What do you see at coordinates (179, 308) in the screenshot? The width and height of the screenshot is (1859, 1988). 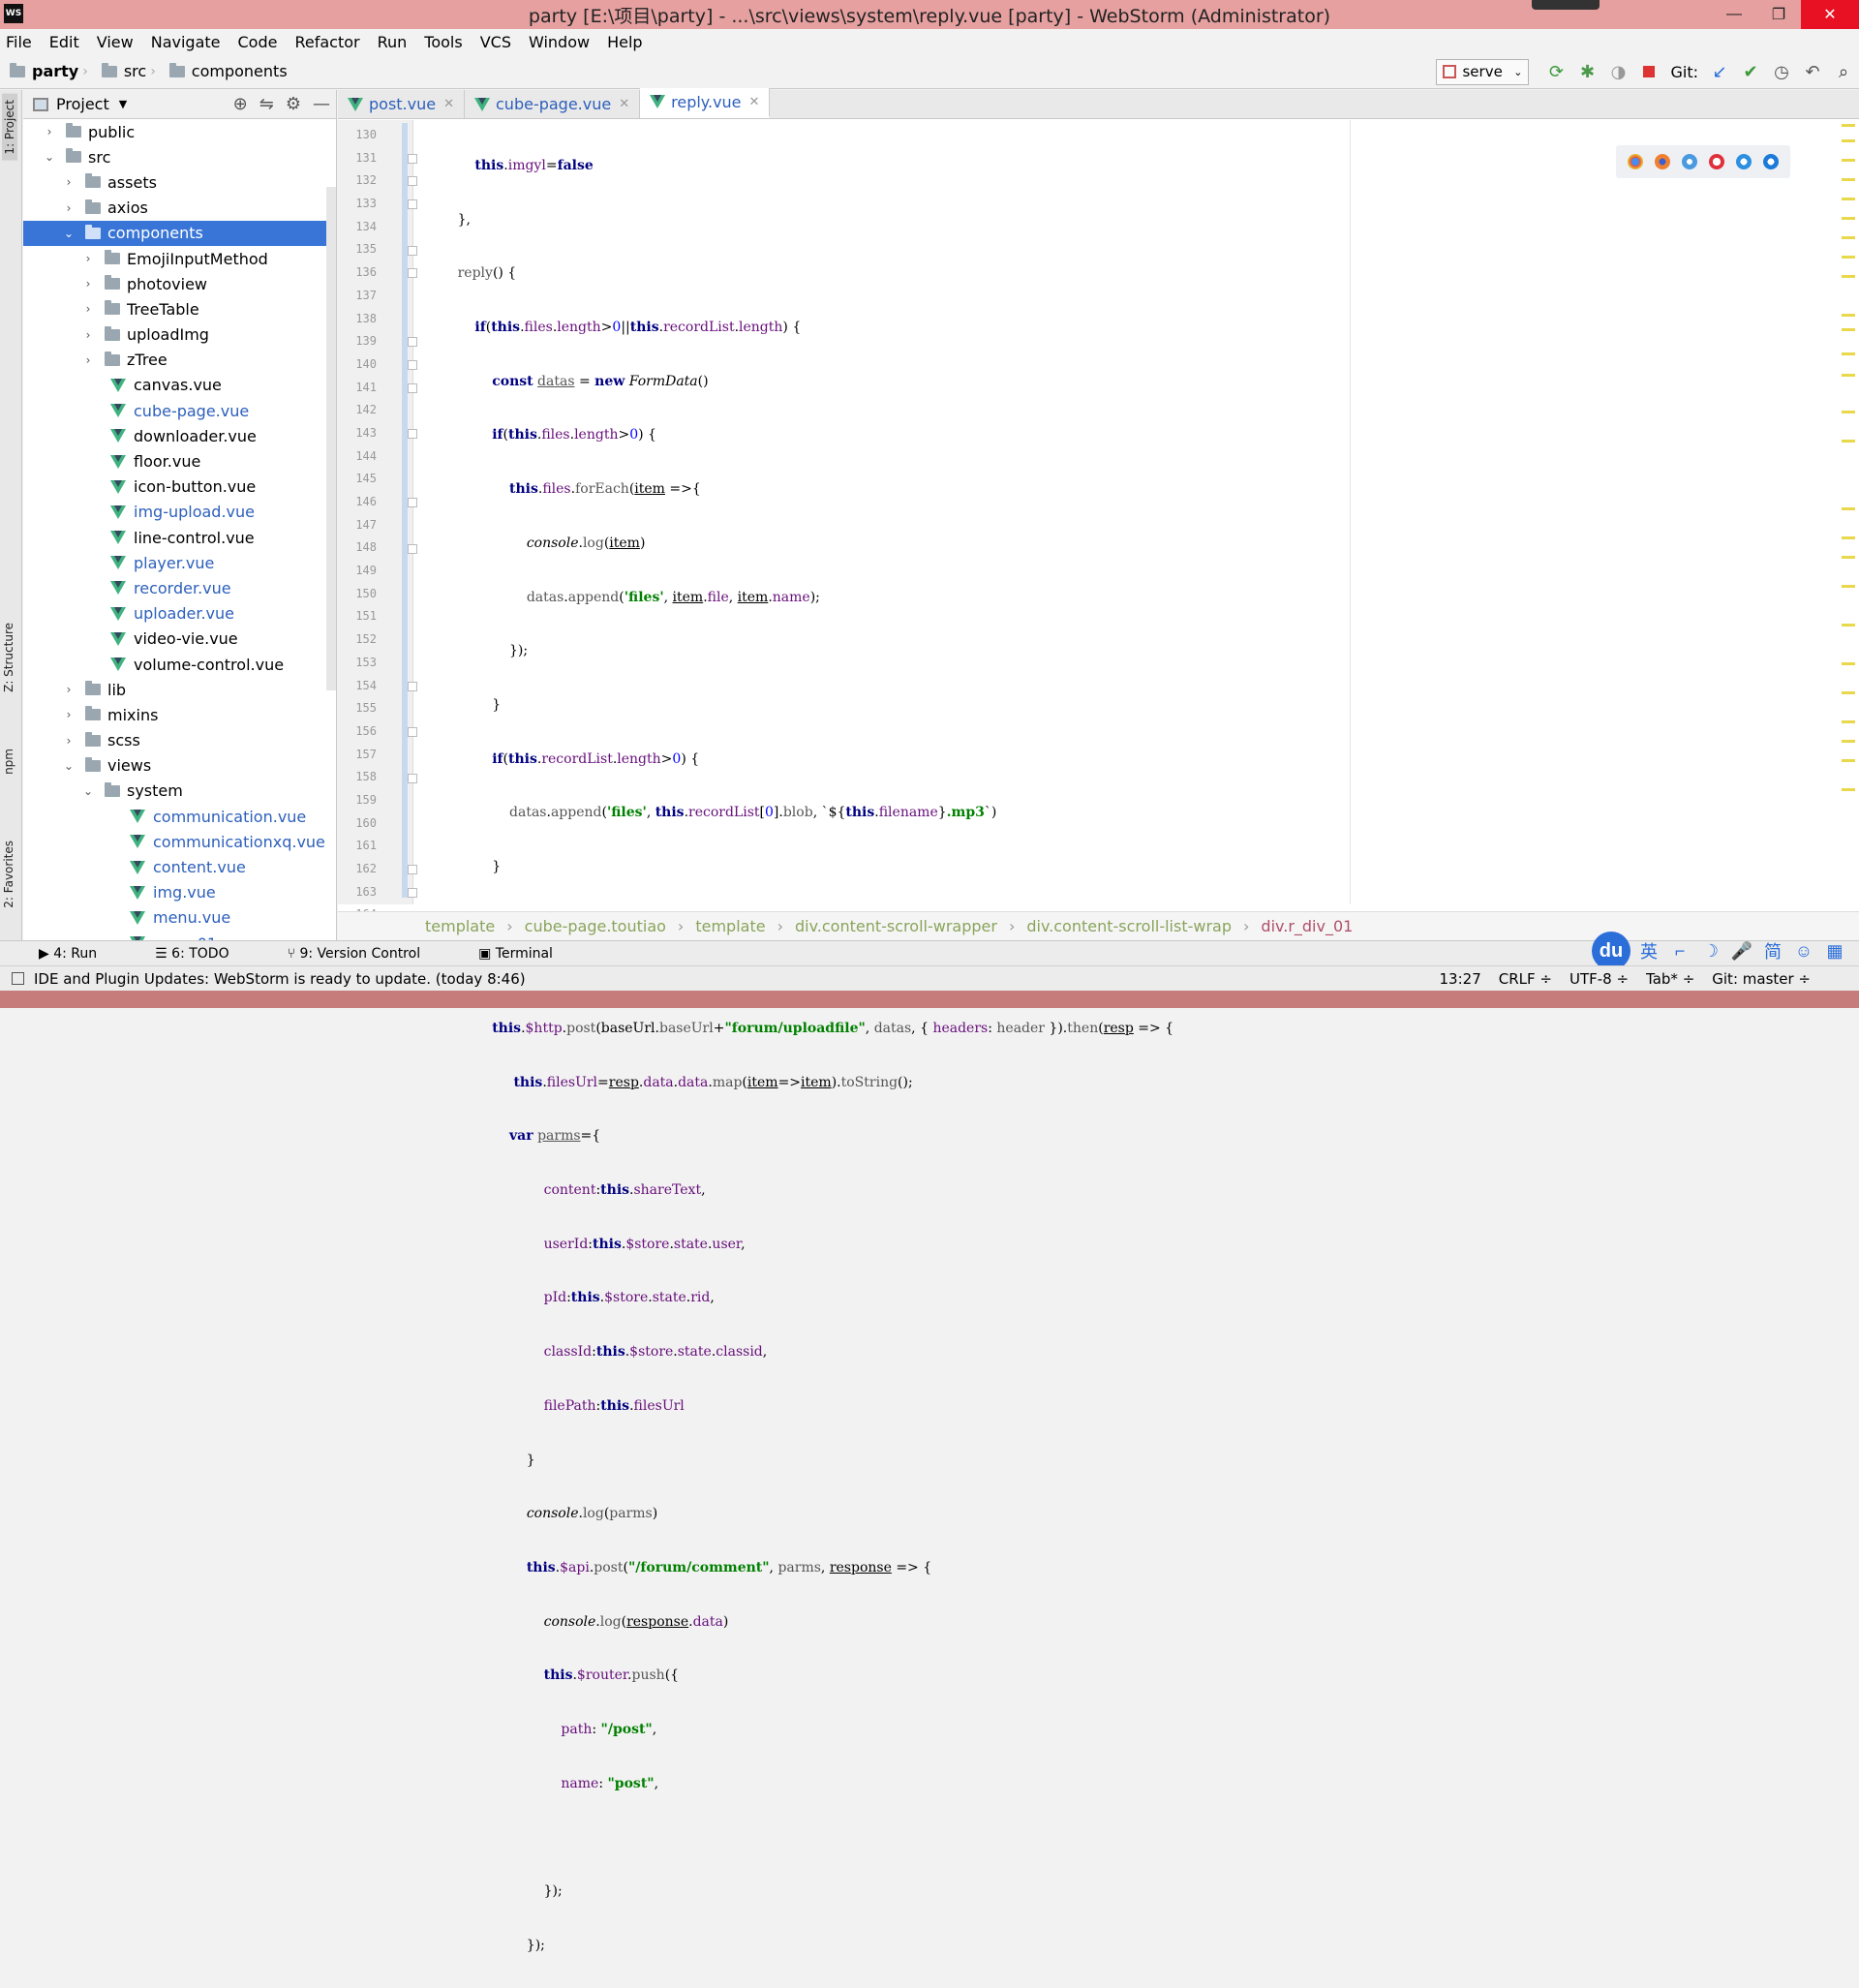 I see `tree-folder: › TreeTable` at bounding box center [179, 308].